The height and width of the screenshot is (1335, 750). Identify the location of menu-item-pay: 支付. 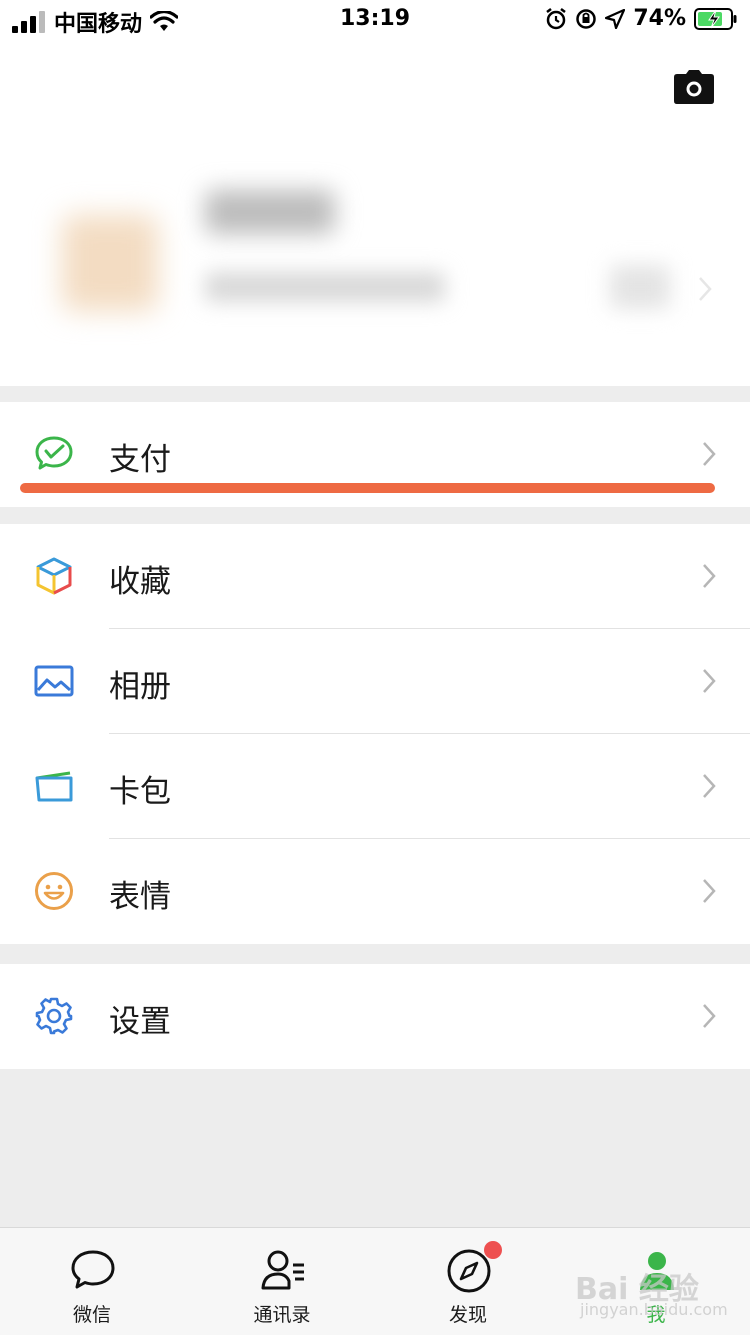
(375, 454).